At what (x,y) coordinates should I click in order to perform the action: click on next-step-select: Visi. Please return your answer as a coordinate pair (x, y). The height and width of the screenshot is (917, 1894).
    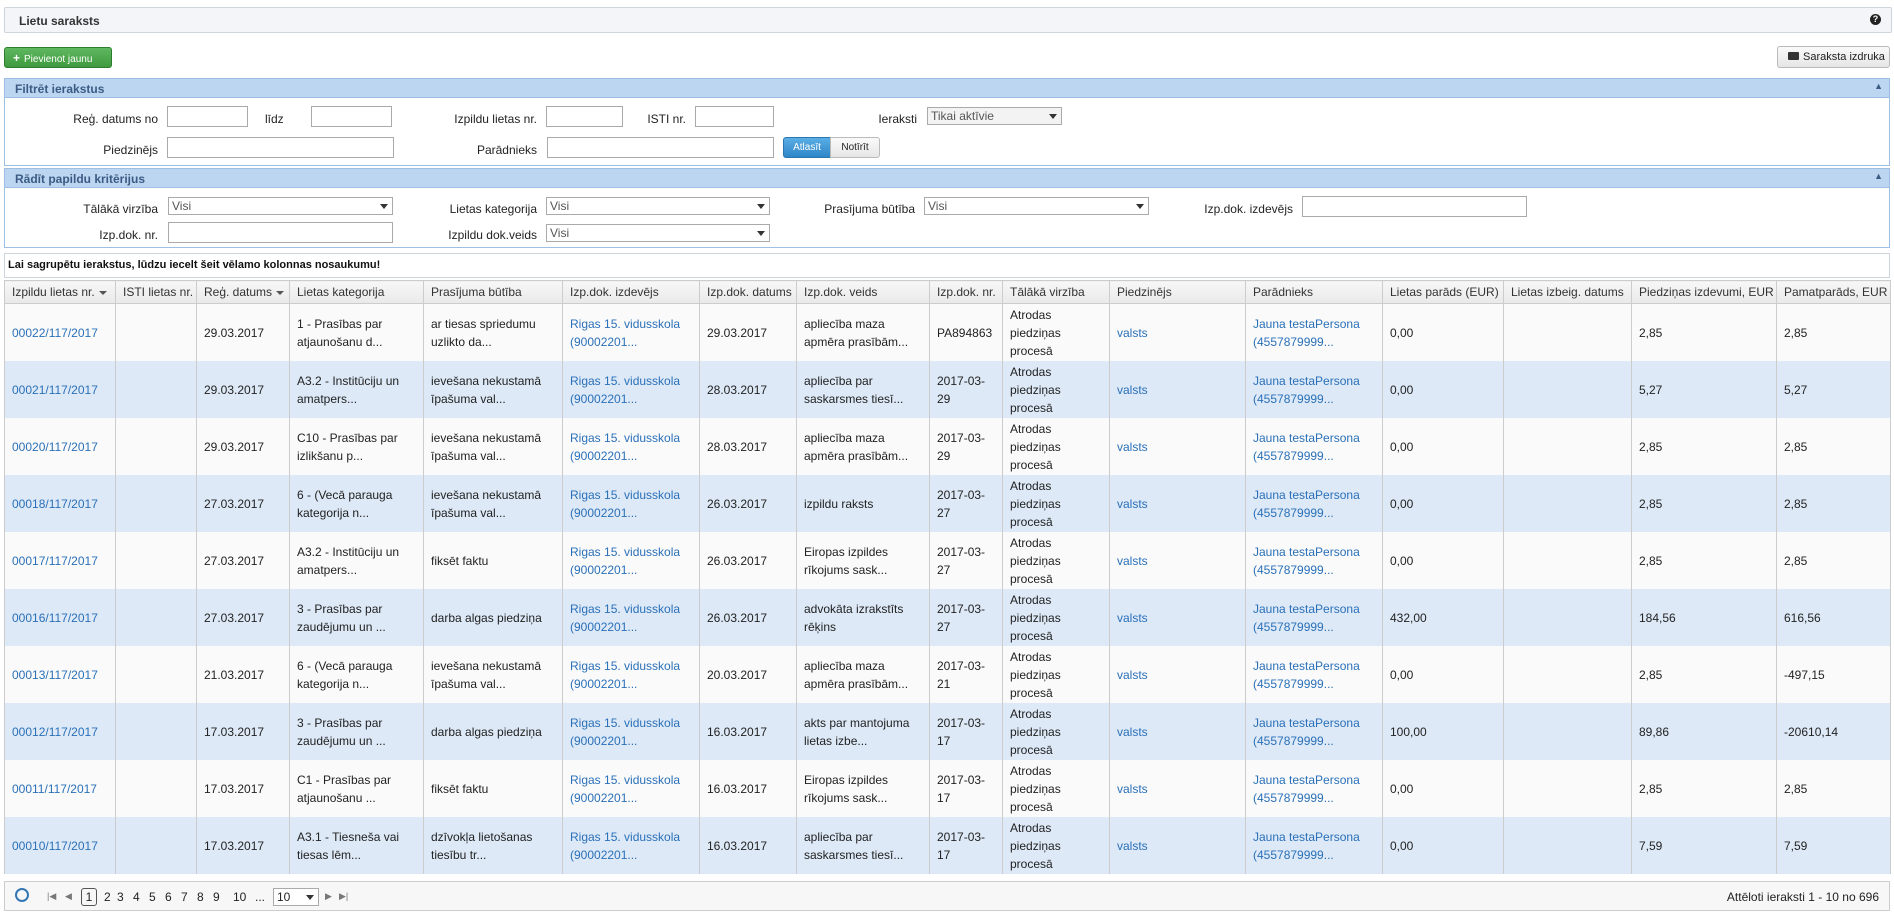
    Looking at the image, I should click on (280, 206).